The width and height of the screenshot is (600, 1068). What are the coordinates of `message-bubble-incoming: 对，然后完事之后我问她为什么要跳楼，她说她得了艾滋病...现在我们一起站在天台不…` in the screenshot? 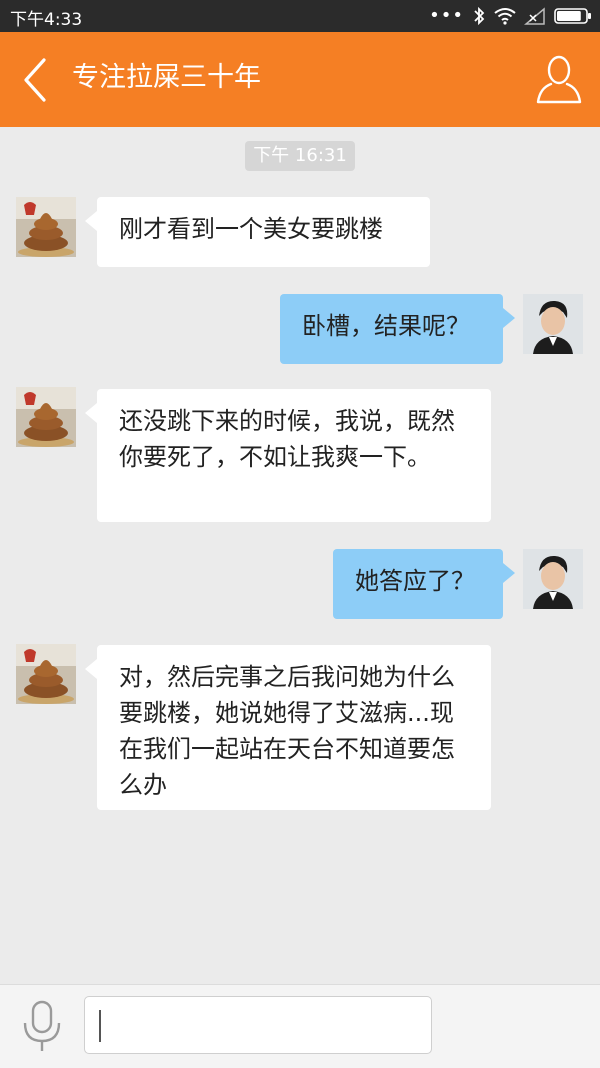 It's located at (288, 727).